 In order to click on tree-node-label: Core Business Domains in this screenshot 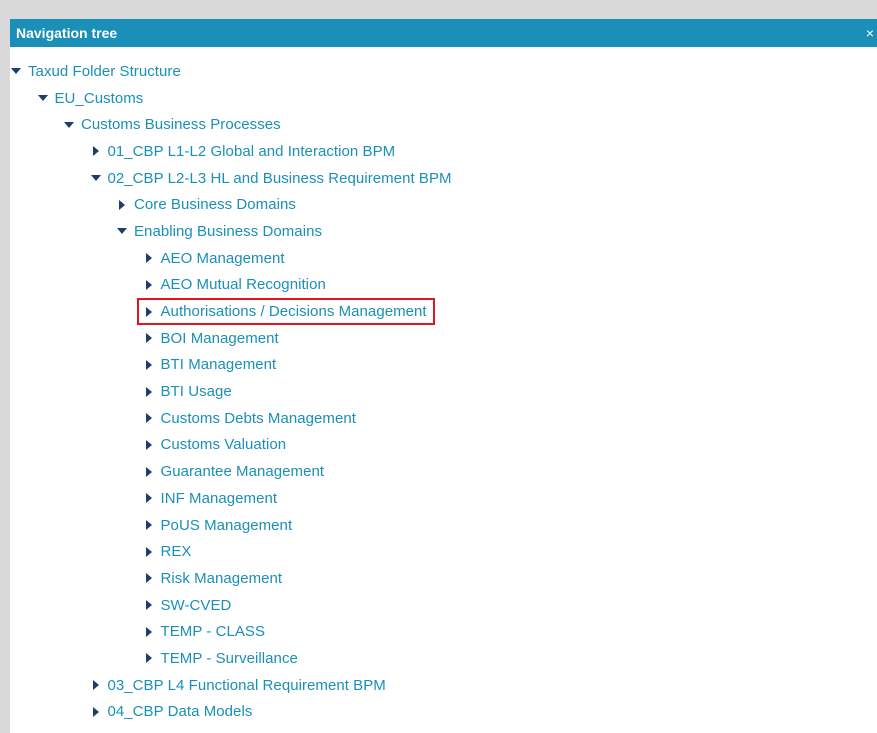, I will do `click(215, 204)`.